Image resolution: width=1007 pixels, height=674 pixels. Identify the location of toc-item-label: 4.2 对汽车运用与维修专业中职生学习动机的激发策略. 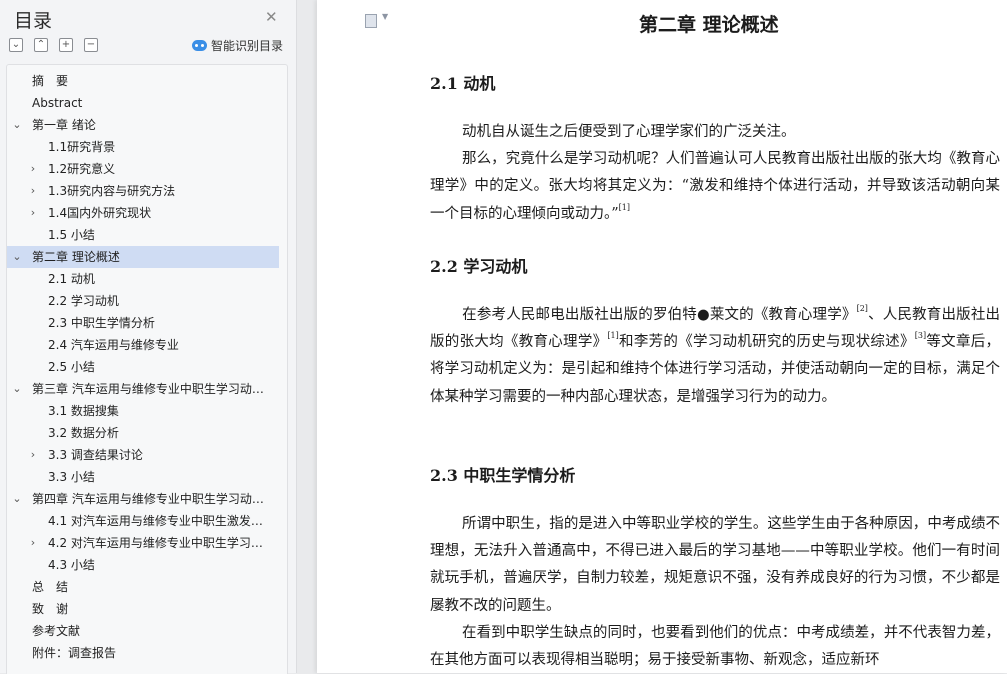
(160, 543).